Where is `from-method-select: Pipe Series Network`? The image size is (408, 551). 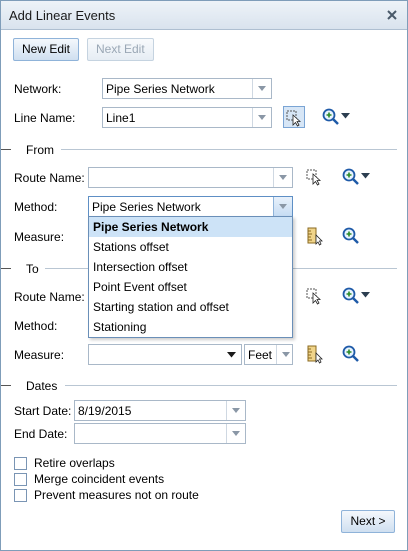 from-method-select: Pipe Series Network is located at coordinates (190, 206).